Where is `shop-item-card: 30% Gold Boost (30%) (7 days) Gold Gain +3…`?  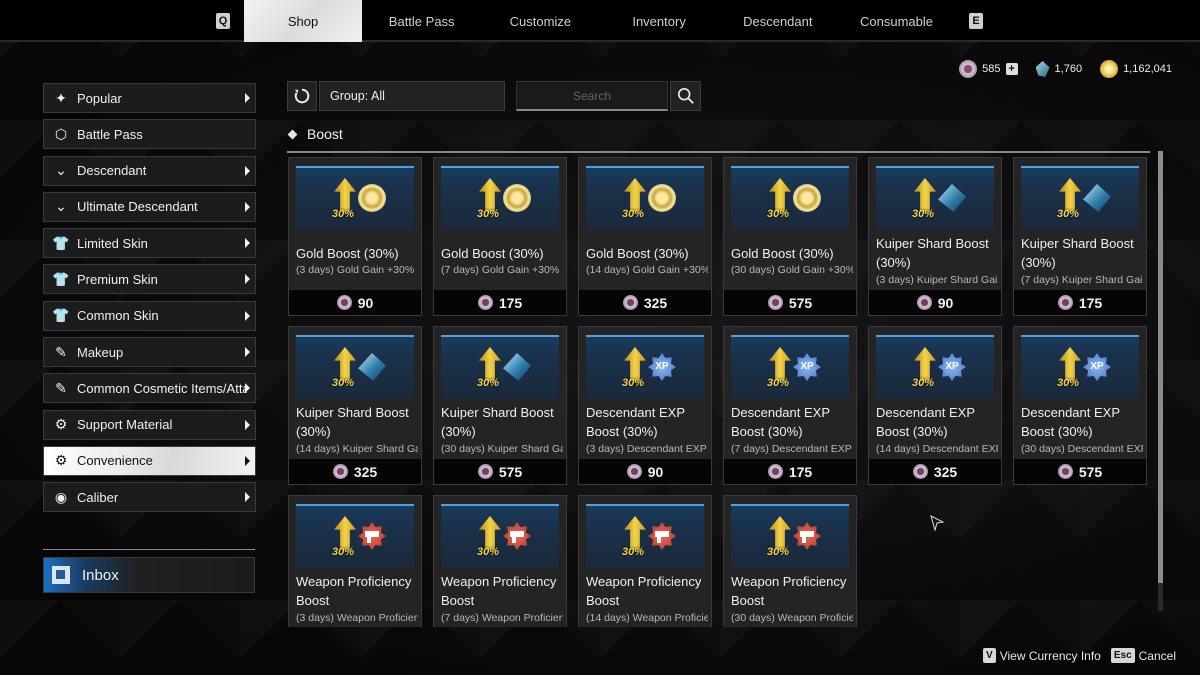
shop-item-card: 30% Gold Boost (30%) (7 days) Gold Gain +3… is located at coordinates (500, 236).